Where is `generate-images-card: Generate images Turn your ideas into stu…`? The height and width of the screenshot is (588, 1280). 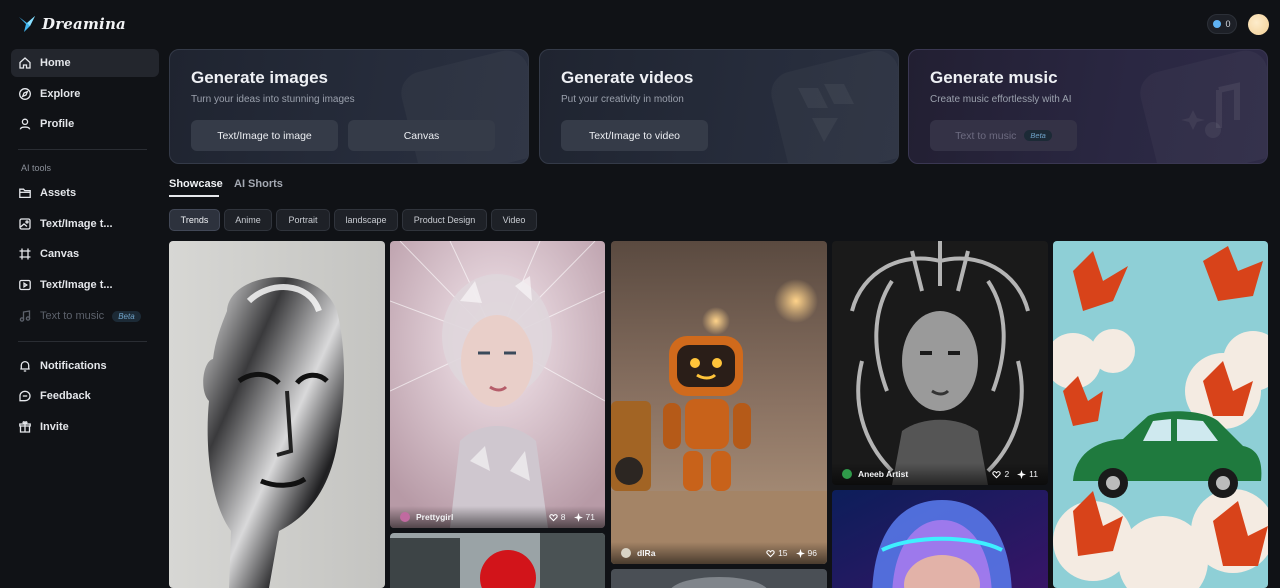 generate-images-card: Generate images Turn your ideas into stu… is located at coordinates (349, 106).